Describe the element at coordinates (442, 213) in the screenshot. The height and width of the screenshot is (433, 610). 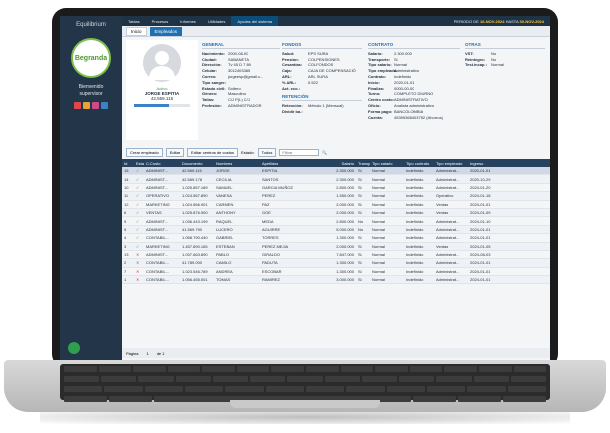
I see `table-cell: Ventas` at that location.